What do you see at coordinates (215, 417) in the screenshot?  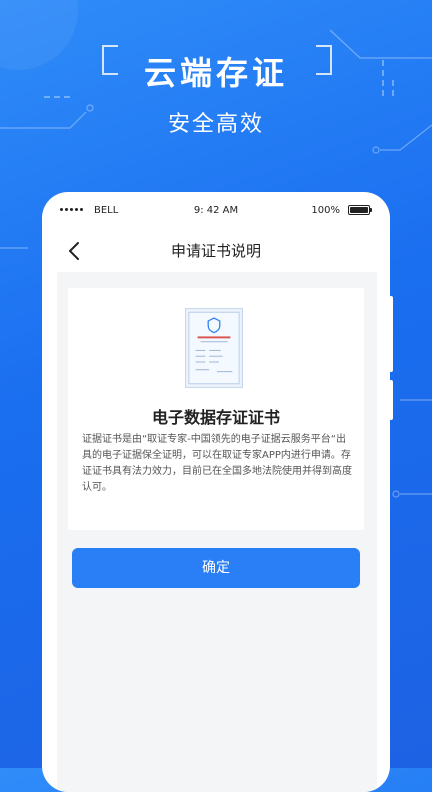 I see `card-title: 电子数据存证证书` at bounding box center [215, 417].